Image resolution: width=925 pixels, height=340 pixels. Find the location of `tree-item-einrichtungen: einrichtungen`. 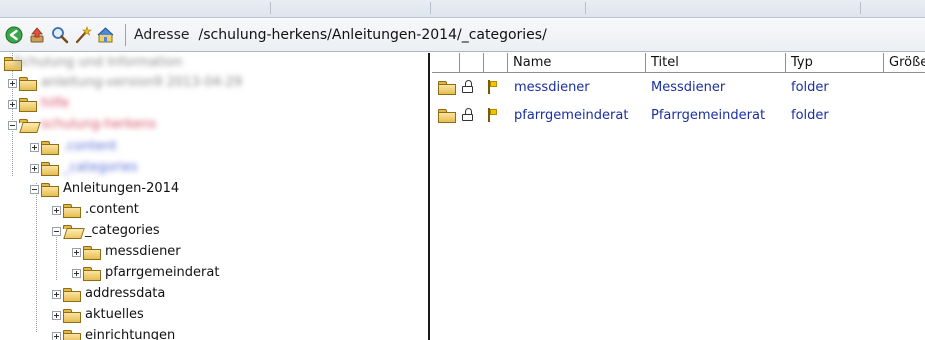

tree-item-einrichtungen: einrichtungen is located at coordinates (113, 333).